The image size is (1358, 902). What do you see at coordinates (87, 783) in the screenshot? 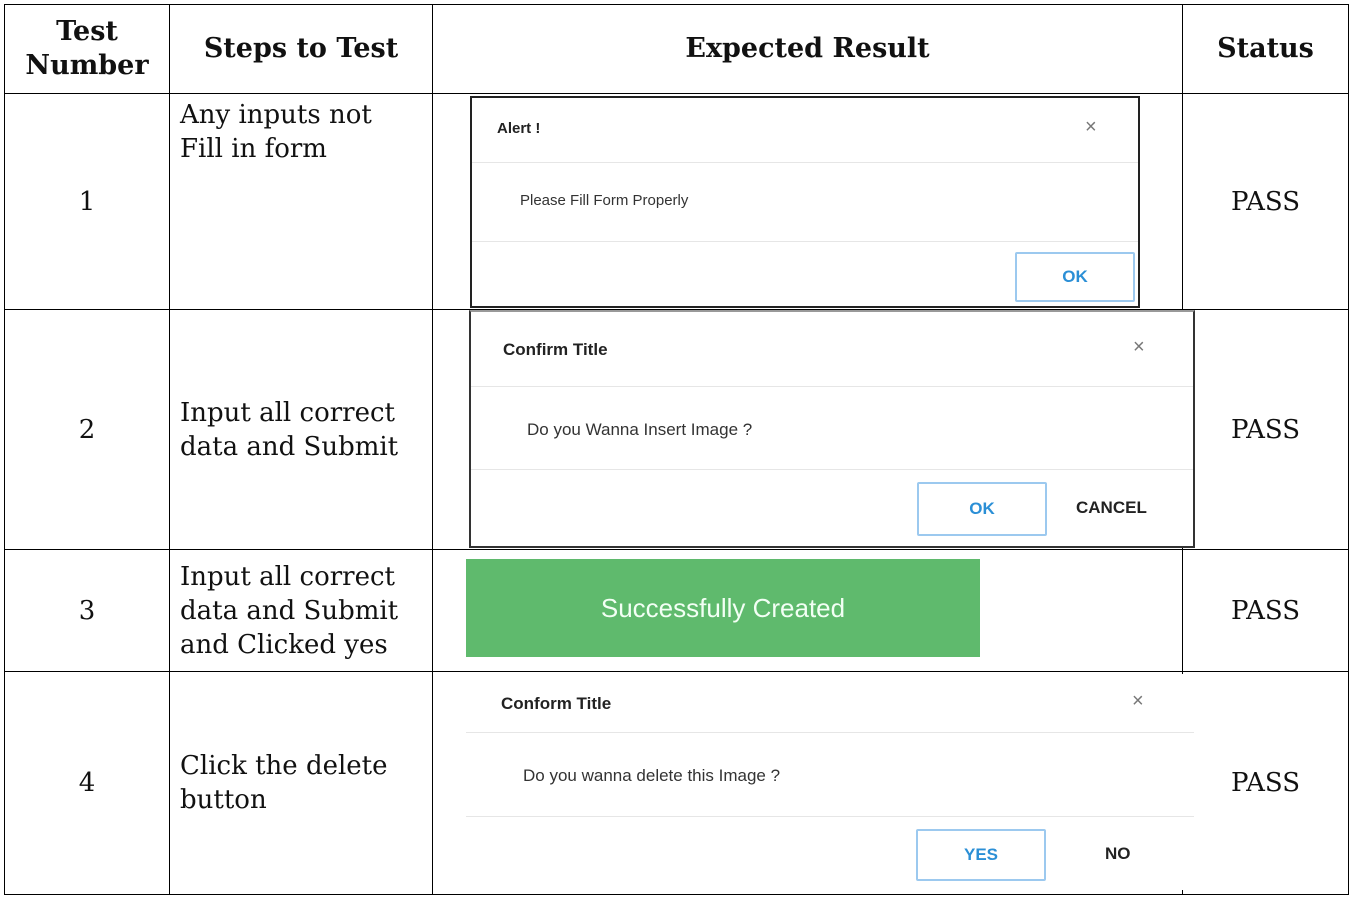
I see `test-number: 4` at bounding box center [87, 783].